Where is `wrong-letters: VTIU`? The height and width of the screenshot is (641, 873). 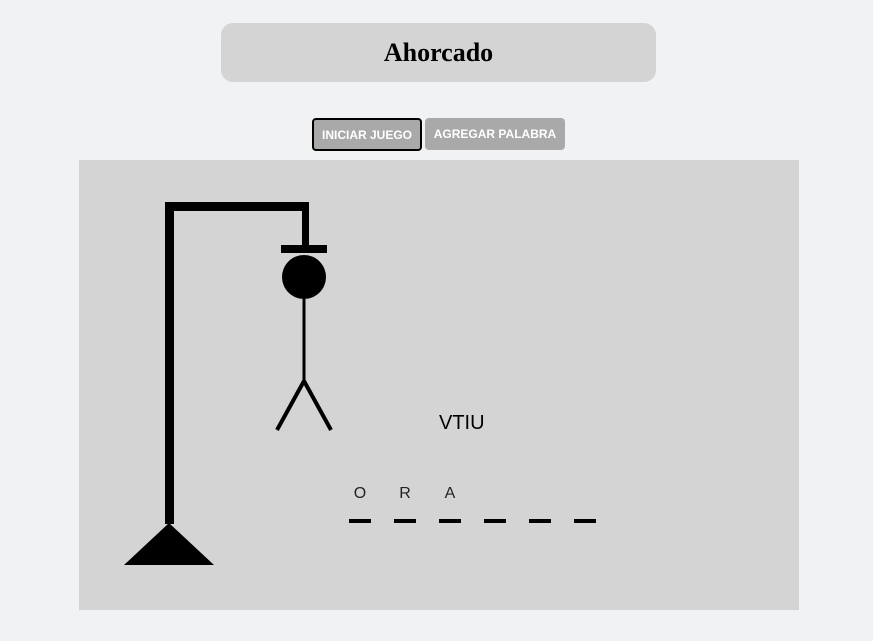 wrong-letters: VTIU is located at coordinates (462, 423).